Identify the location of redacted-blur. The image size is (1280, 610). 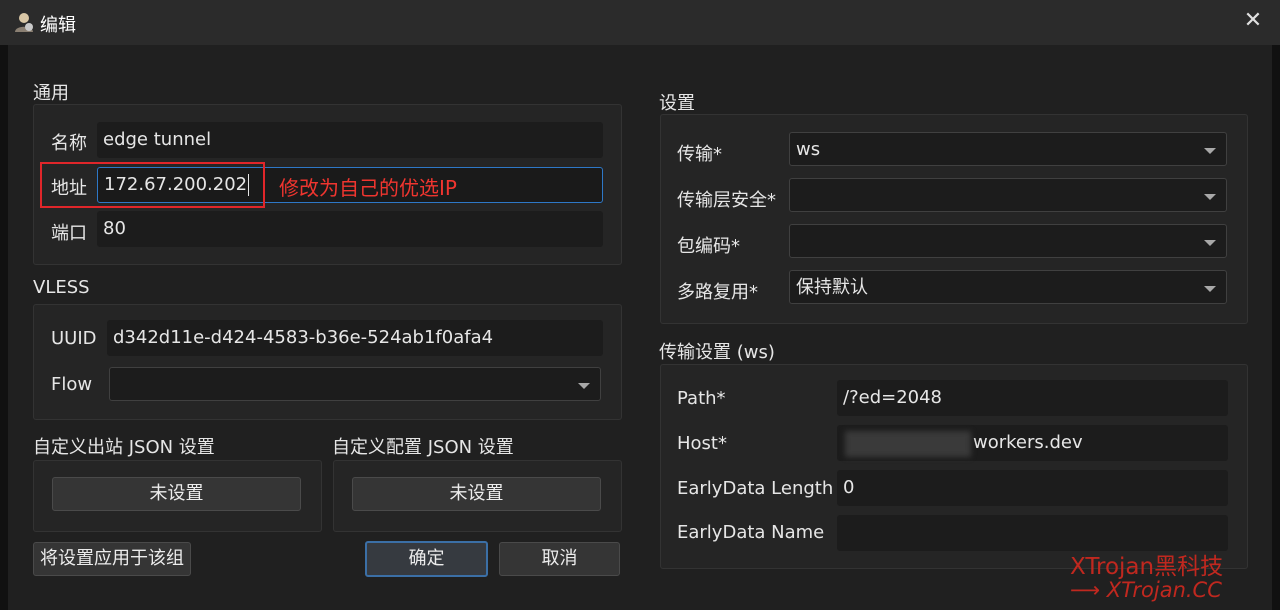
(908, 444).